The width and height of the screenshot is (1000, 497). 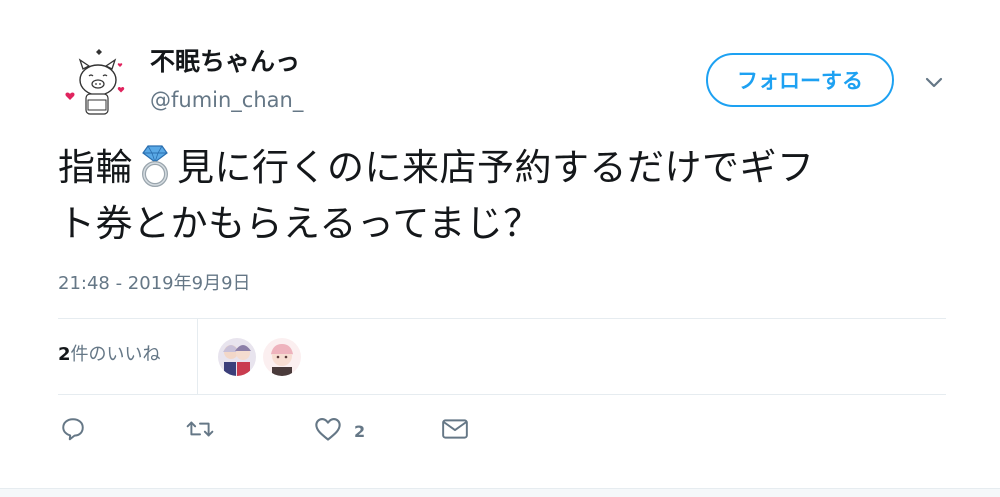 I want to click on reply-icon, so click(x=73, y=431).